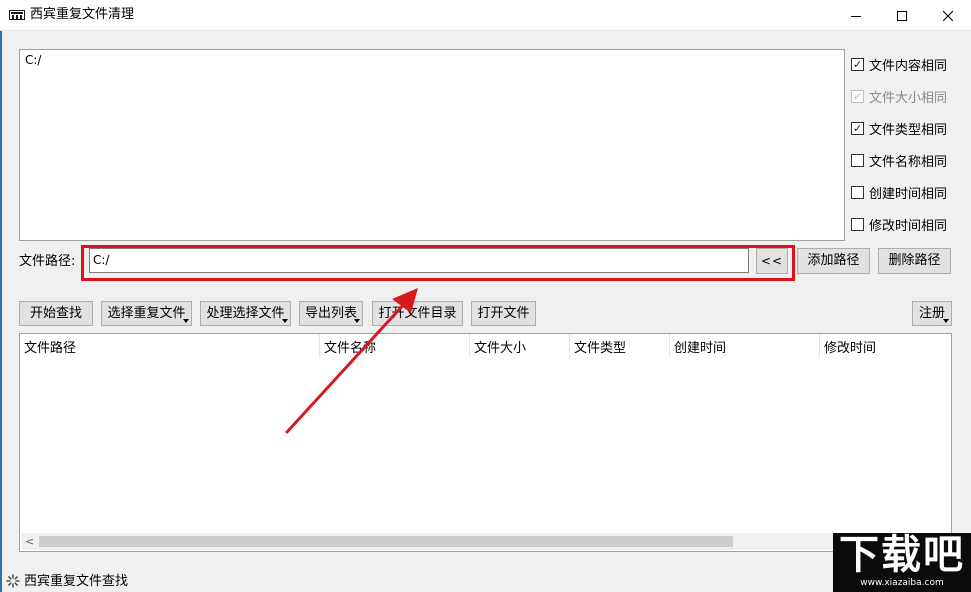 Image resolution: width=971 pixels, height=592 pixels. Describe the element at coordinates (438, 263) in the screenshot. I see `highlight-box` at that location.